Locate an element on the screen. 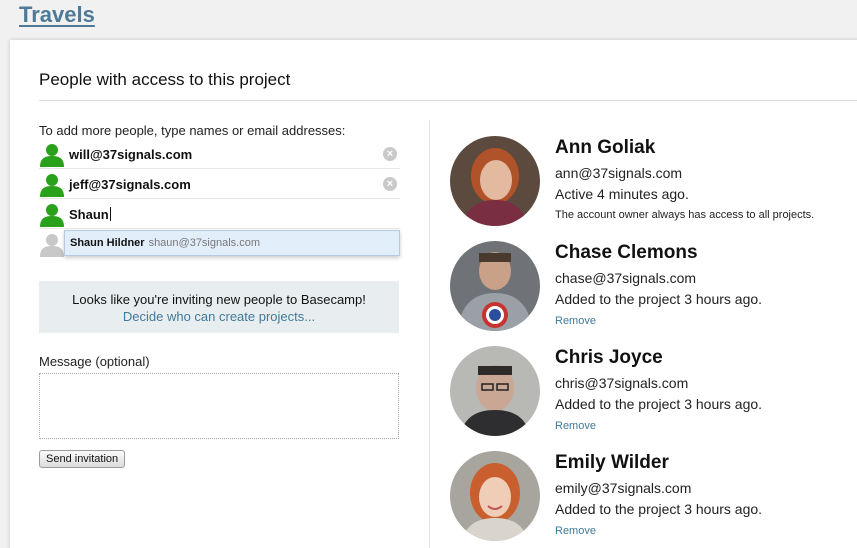 Image resolution: width=857 pixels, height=548 pixels. suggestion-email: shaun@37signals.com is located at coordinates (204, 243).